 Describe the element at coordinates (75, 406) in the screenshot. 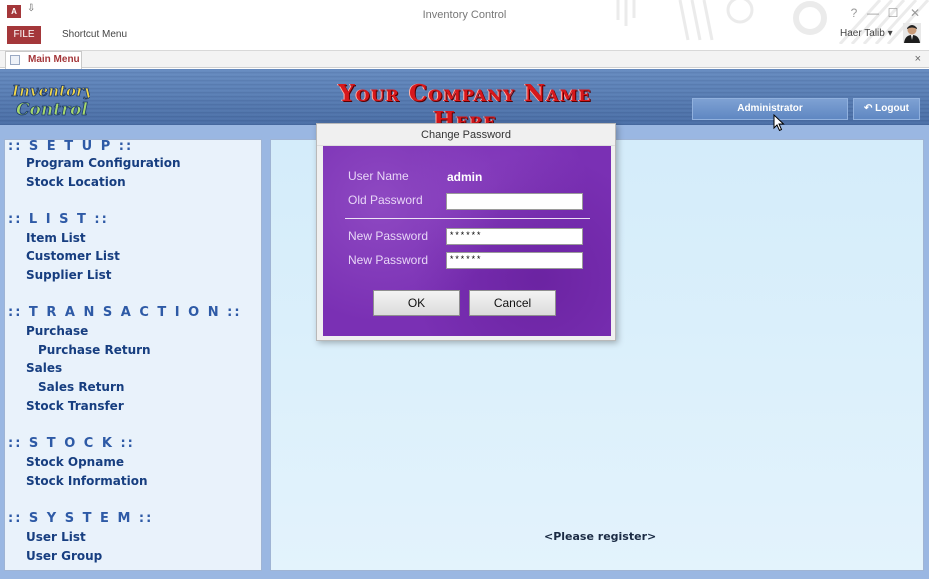

I see `menu-item-stock-transfer: Stock Transfer` at that location.